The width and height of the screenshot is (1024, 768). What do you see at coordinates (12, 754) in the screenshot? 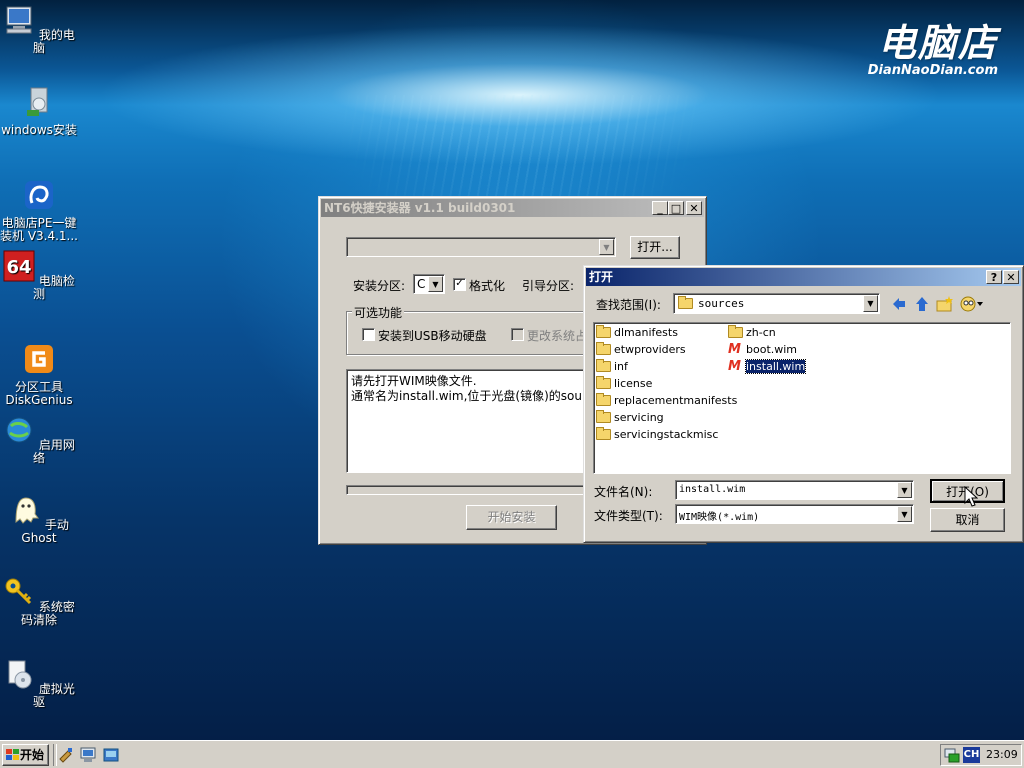
I see `windows-logo-icon` at bounding box center [12, 754].